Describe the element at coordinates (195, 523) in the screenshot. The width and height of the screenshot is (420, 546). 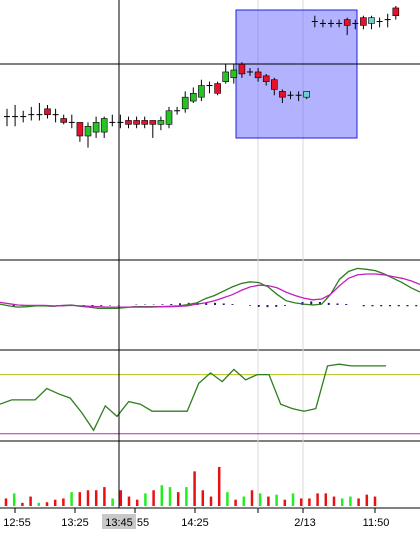
I see `x-tick-label: 14:25` at that location.